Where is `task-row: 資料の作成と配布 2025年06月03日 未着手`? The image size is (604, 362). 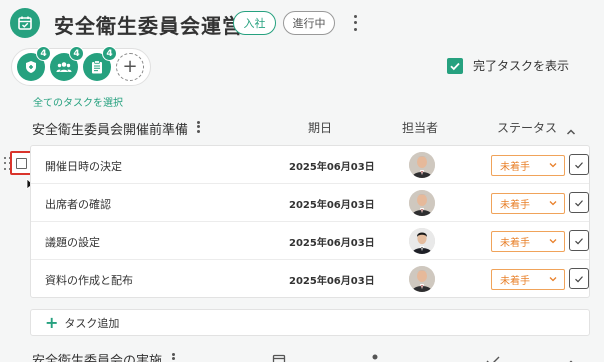
task-row: 資料の作成と配布 2025年06月03日 未着手 is located at coordinates (310, 279).